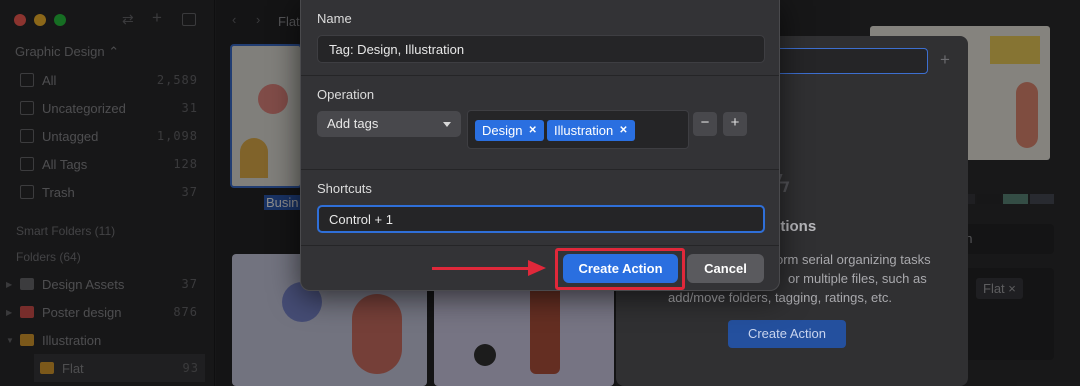 The height and width of the screenshot is (386, 1080). Describe the element at coordinates (541, 49) in the screenshot. I see `name-field: Tag: Design, Illustration` at that location.